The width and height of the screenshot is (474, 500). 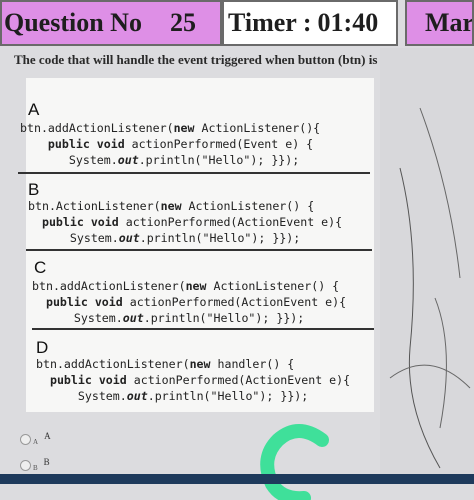 I want to click on option-letter: D, so click(x=42, y=347).